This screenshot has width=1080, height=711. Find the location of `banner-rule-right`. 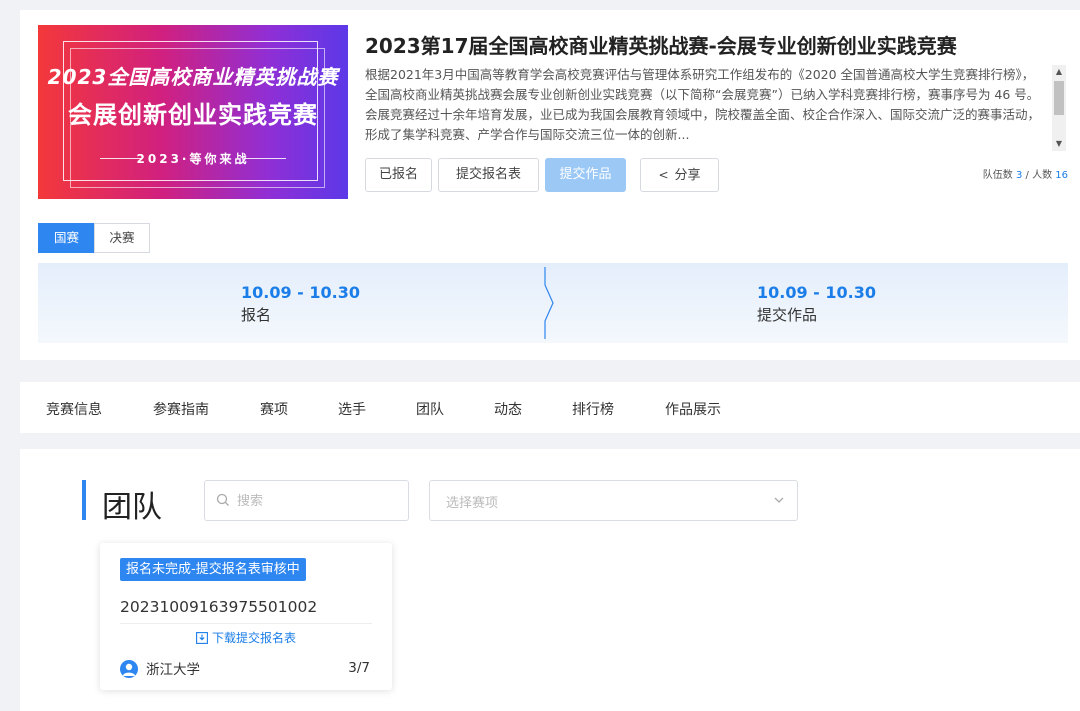

banner-rule-right is located at coordinates (265, 158).